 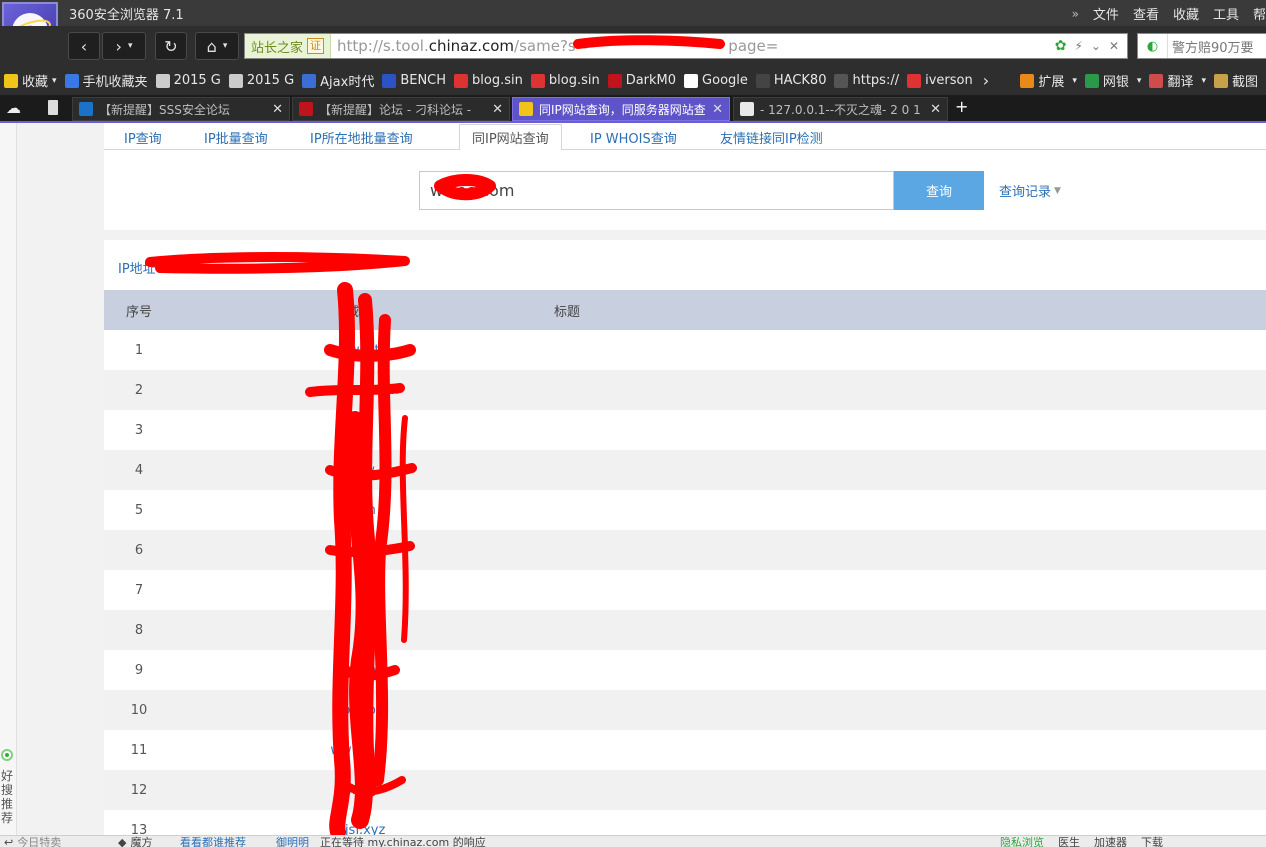 What do you see at coordinates (181, 109) in the screenshot?
I see `tab-0: 【新提醒】SSS安全论坛 ✕` at bounding box center [181, 109].